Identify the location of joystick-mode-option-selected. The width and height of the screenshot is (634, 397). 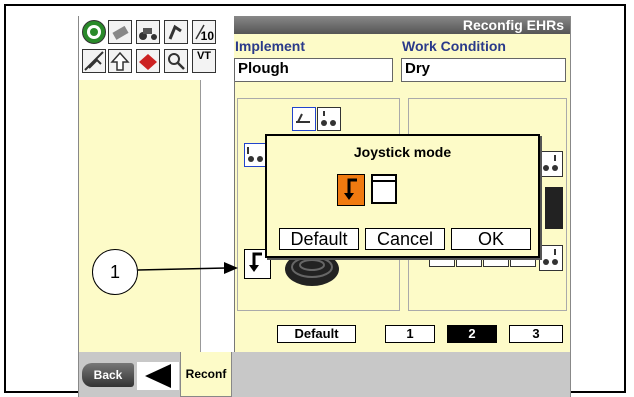
(351, 190).